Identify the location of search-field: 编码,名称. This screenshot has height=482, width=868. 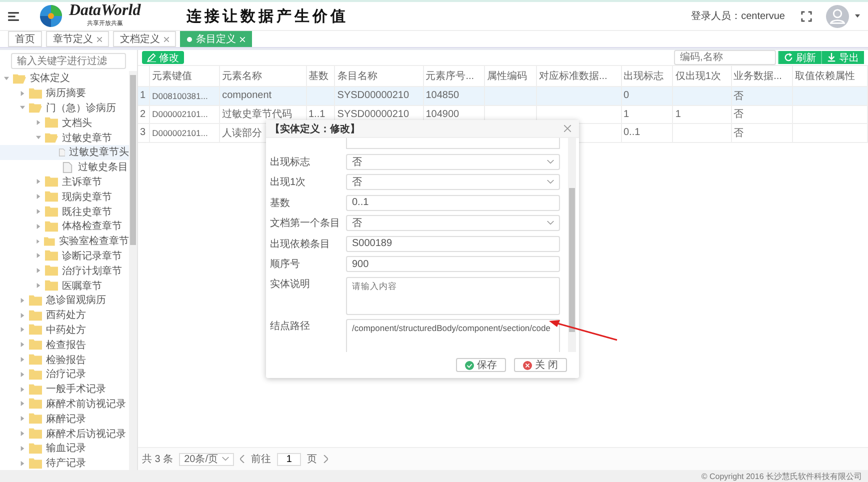
(725, 57).